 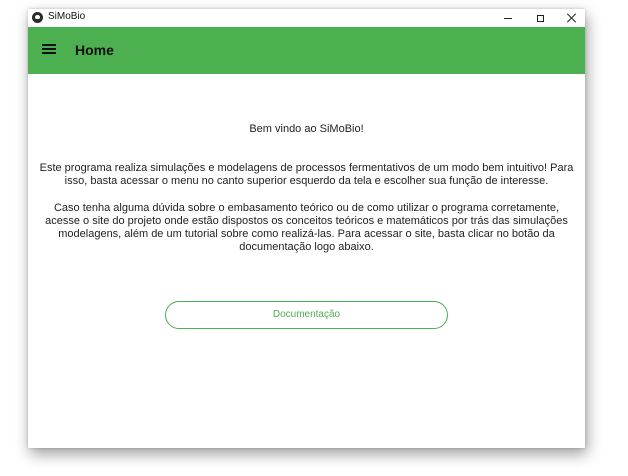 What do you see at coordinates (49, 49) in the screenshot?
I see `hamburger-menu-icon` at bounding box center [49, 49].